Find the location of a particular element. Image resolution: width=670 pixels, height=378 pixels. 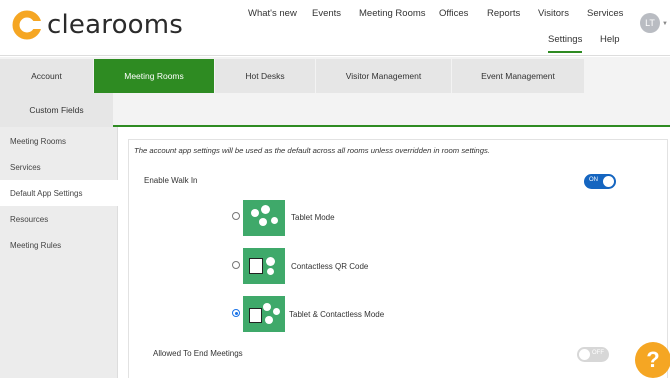

tablet-contactless-radio is located at coordinates (236, 313).